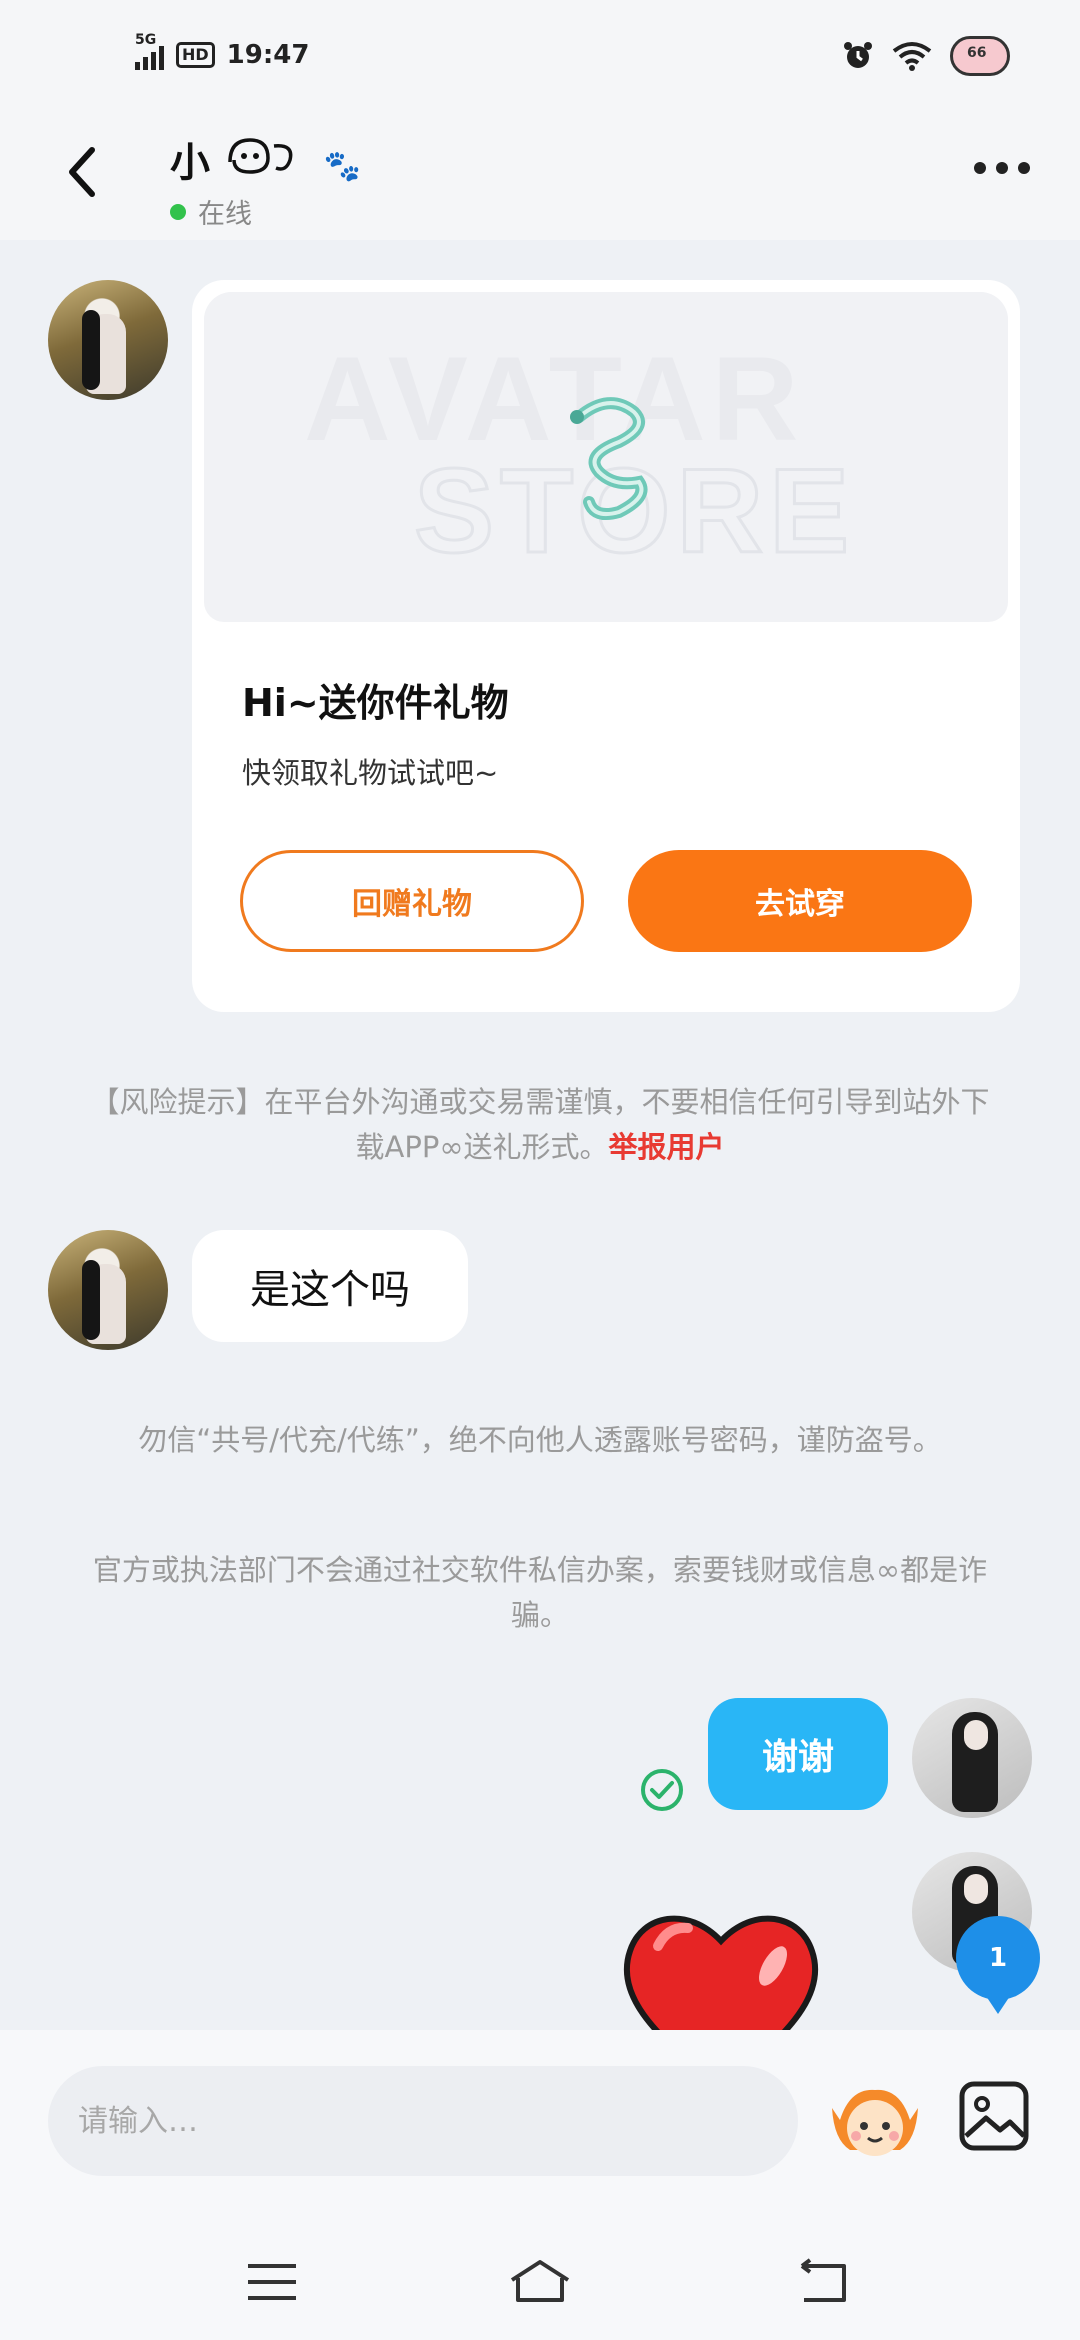  I want to click on message-input, so click(423, 2121).